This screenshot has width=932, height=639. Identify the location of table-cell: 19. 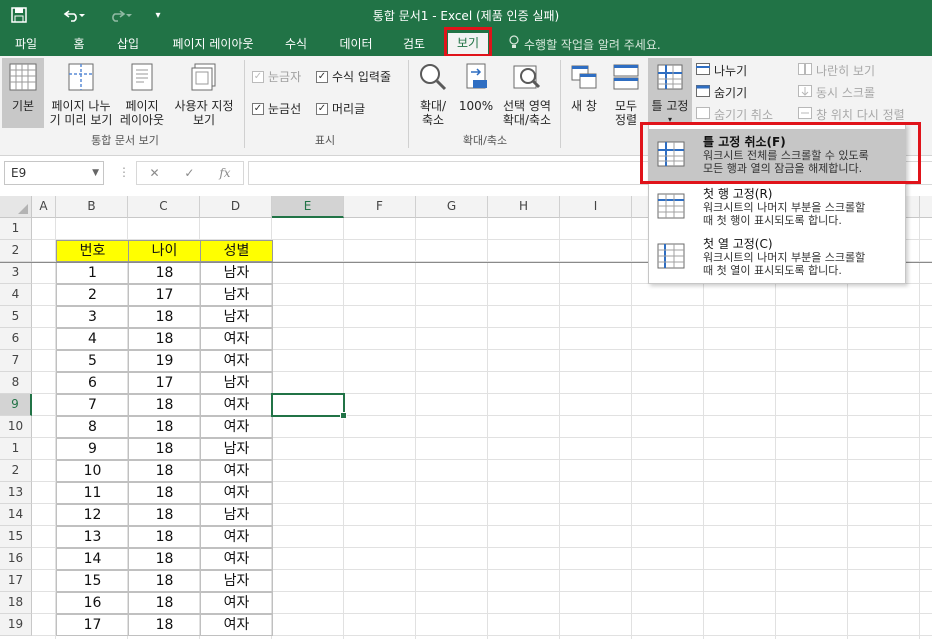
(164, 361).